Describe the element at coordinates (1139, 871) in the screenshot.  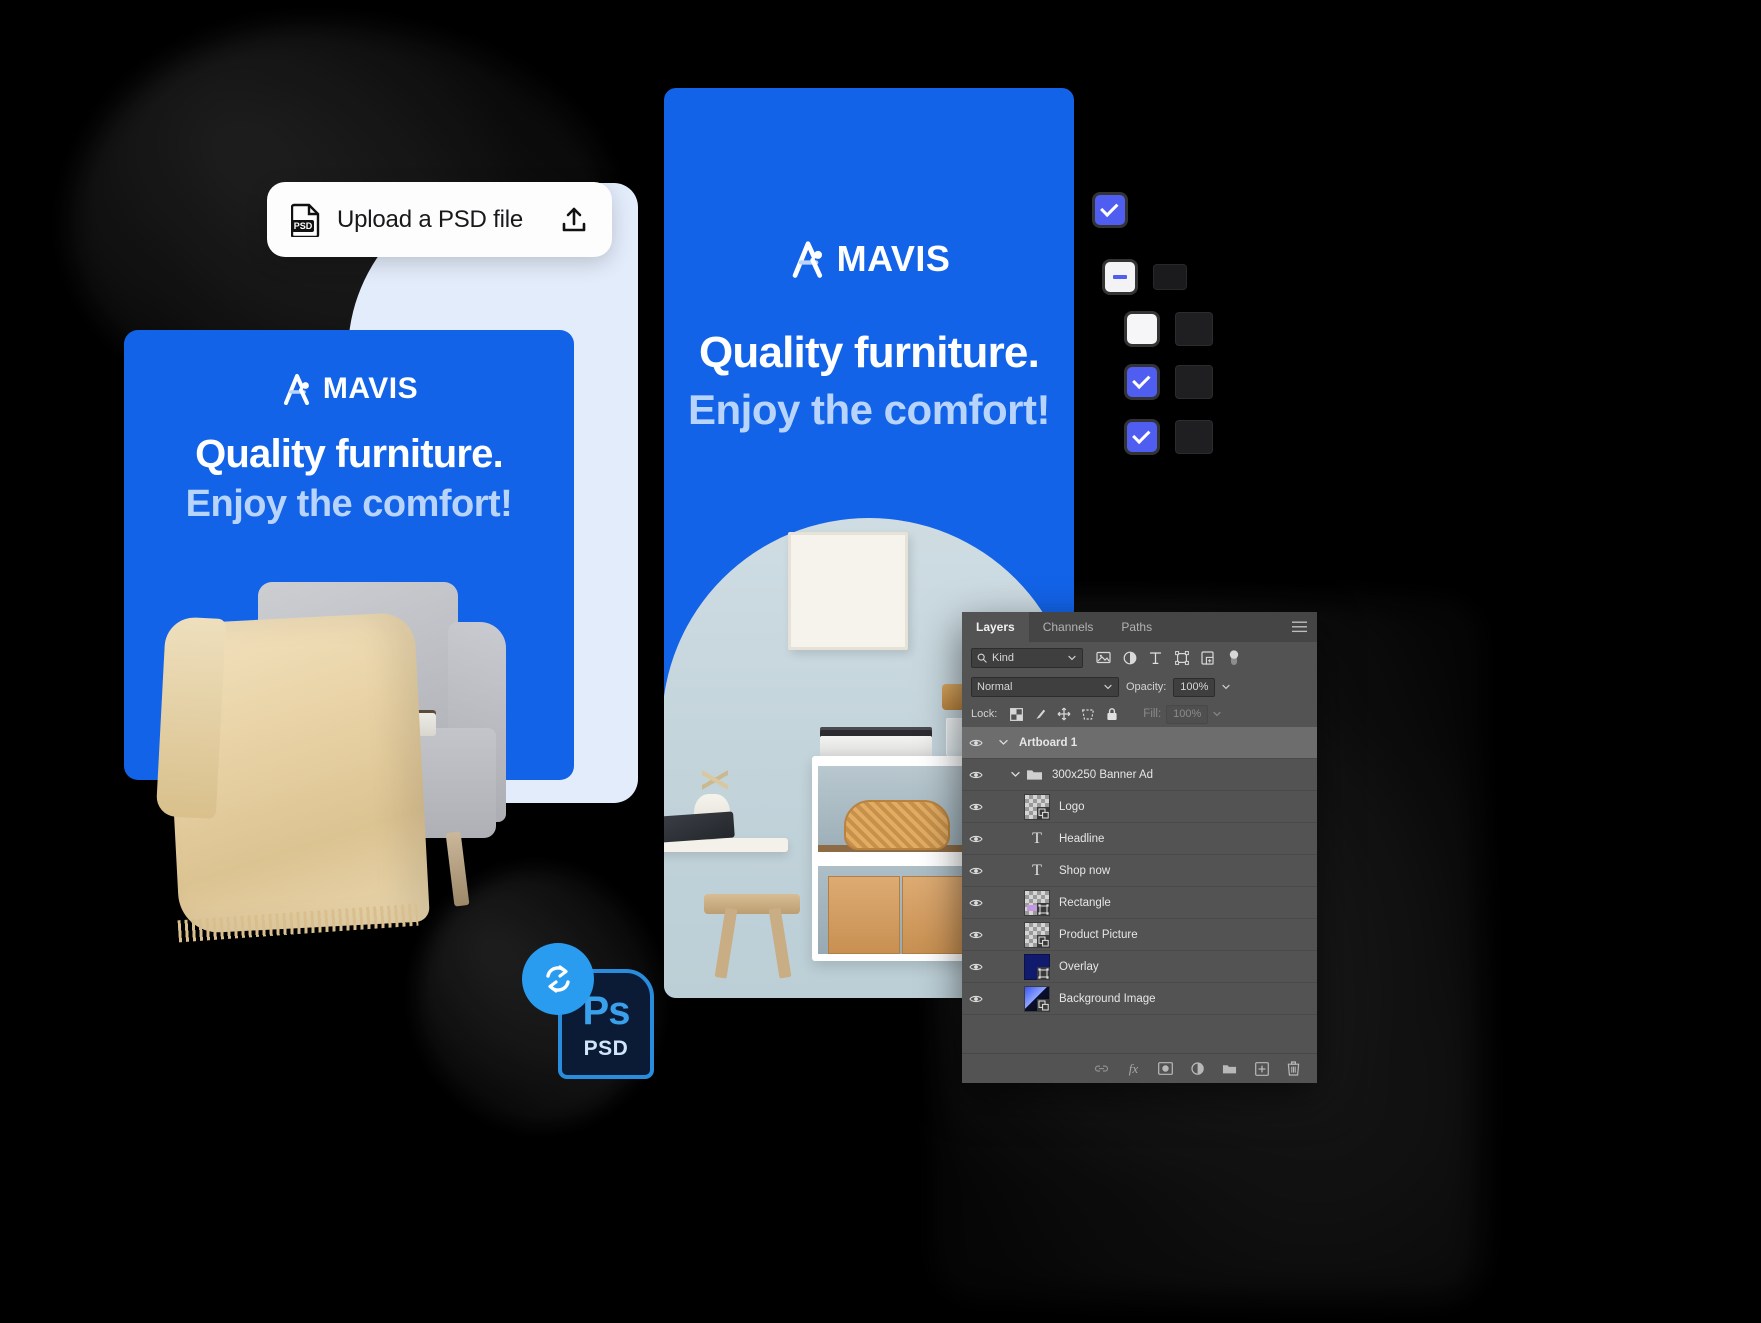
I see `layer-row: T Shop now` at that location.